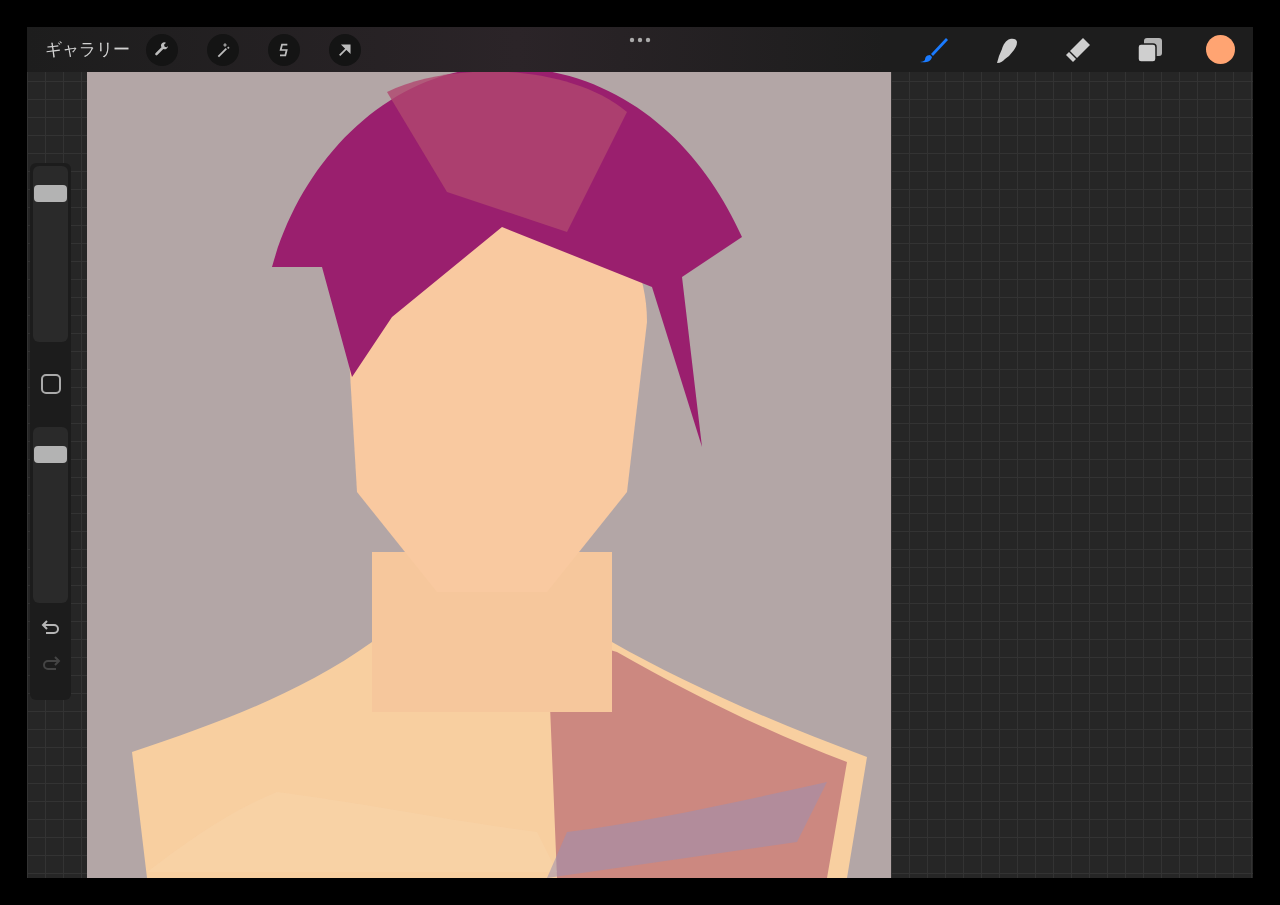 The image size is (1280, 905). What do you see at coordinates (50, 515) in the screenshot?
I see `opacity-slider` at bounding box center [50, 515].